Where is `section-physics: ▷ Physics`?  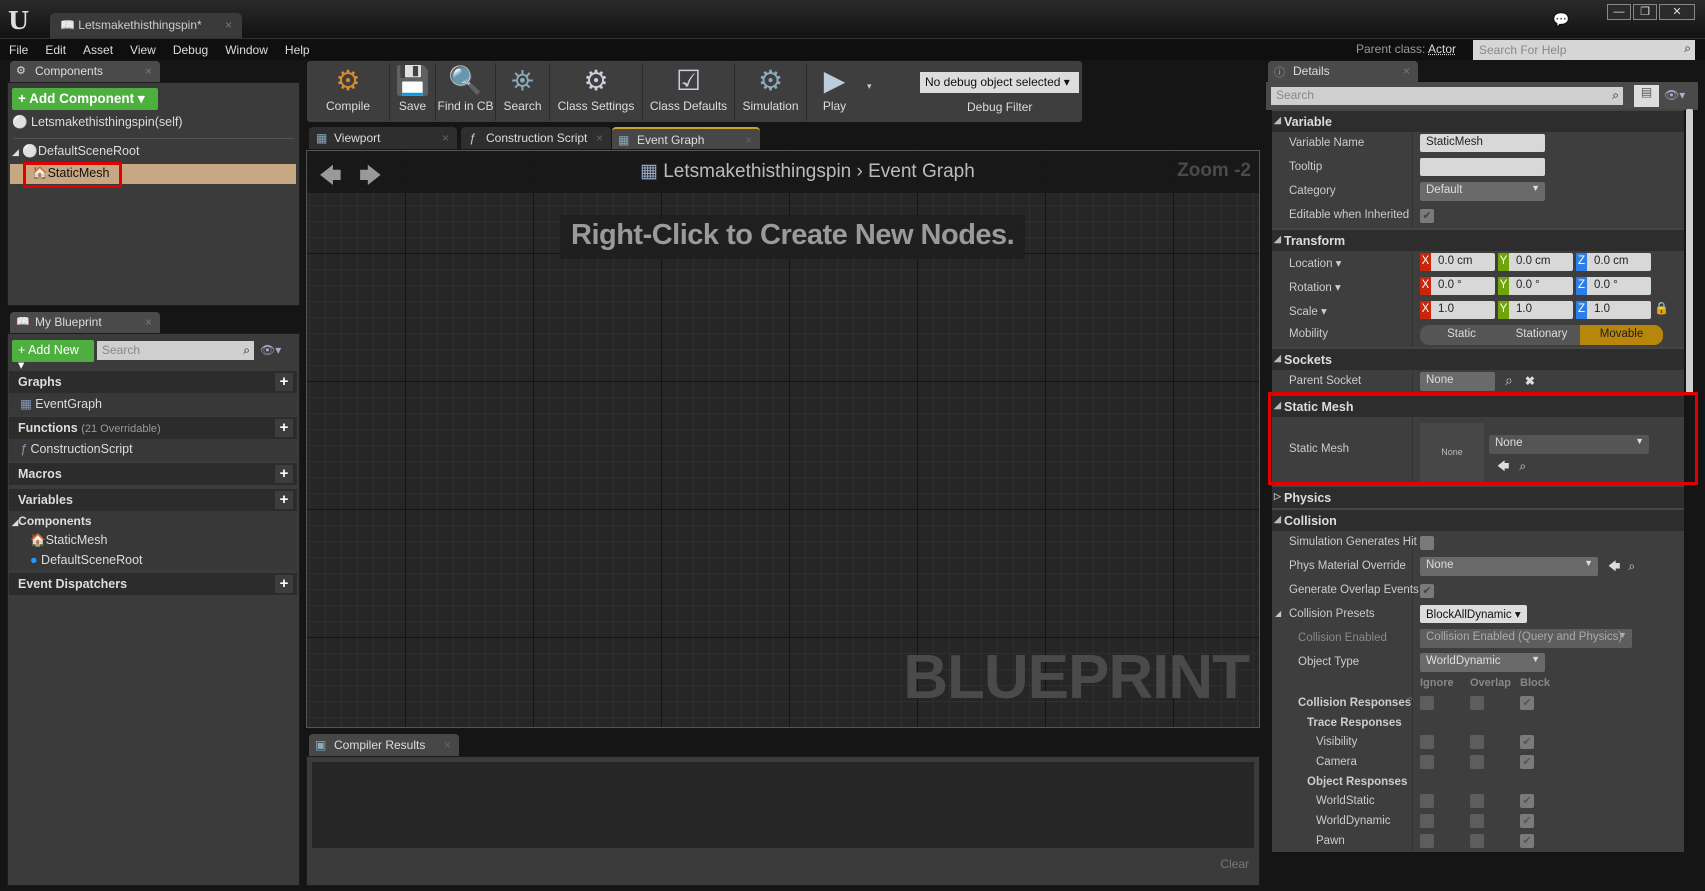 section-physics: ▷ Physics is located at coordinates (1478, 496).